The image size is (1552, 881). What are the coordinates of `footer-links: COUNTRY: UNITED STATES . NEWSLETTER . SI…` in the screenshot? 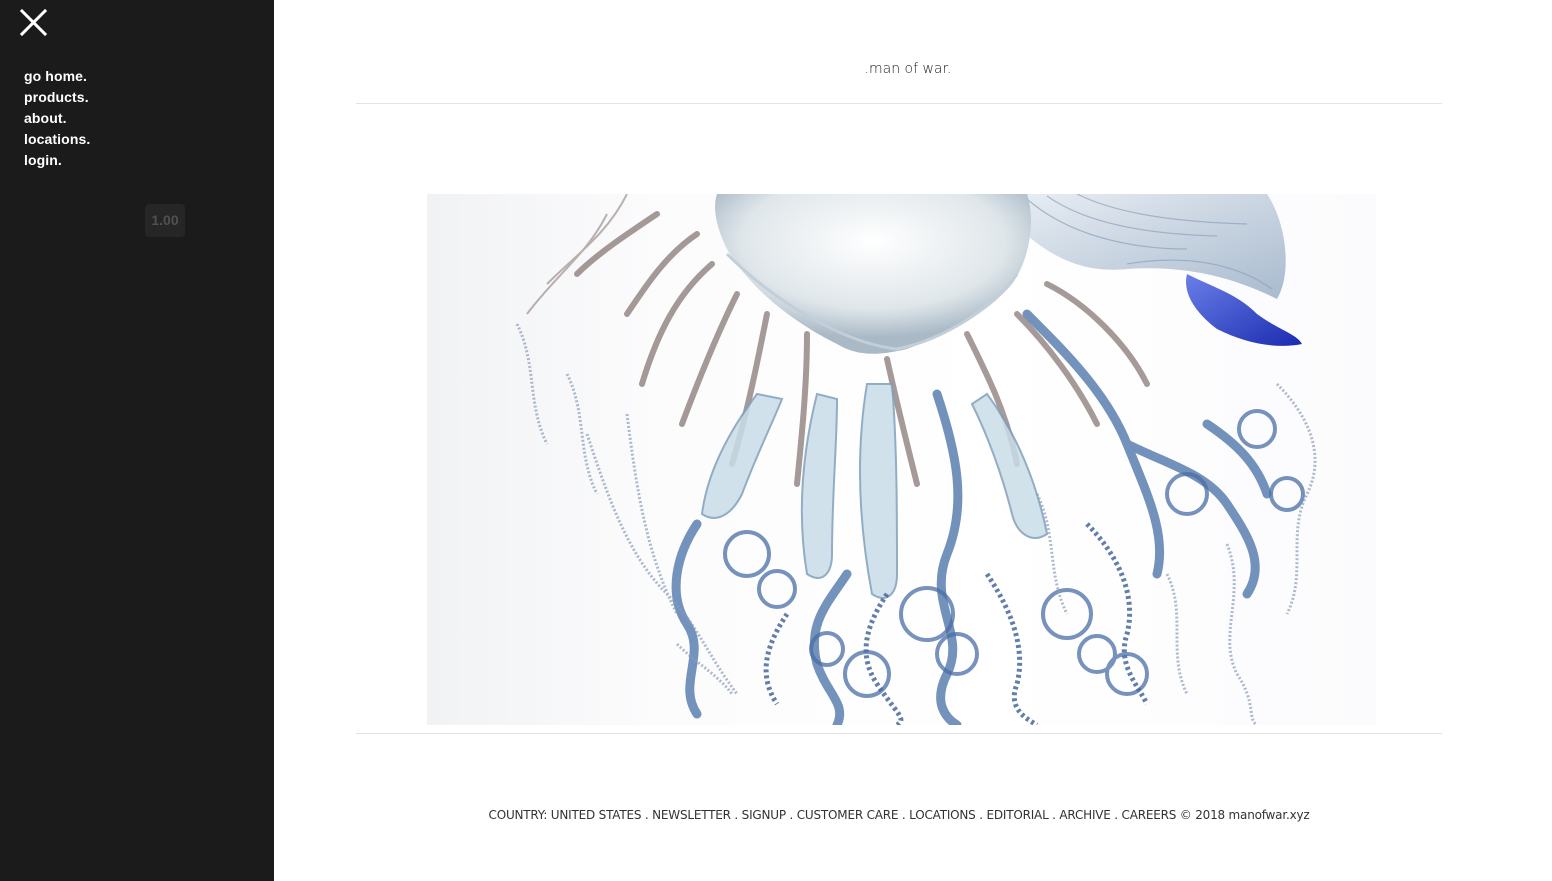 It's located at (899, 815).